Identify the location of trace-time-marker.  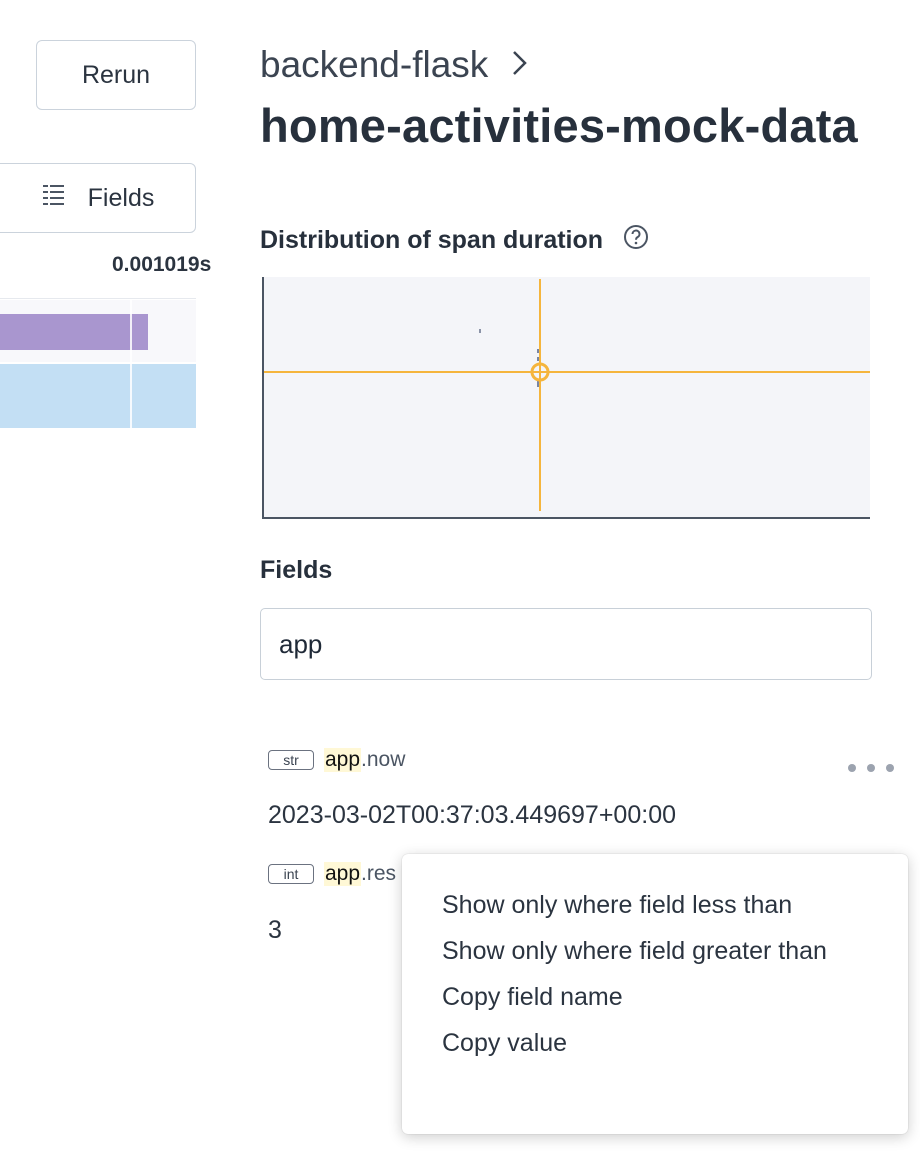
(131, 364).